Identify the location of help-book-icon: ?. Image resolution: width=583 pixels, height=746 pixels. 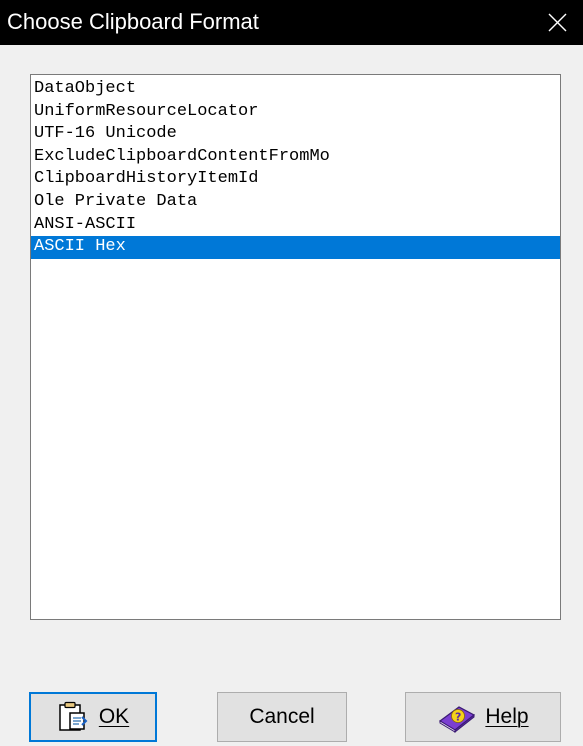
(457, 717).